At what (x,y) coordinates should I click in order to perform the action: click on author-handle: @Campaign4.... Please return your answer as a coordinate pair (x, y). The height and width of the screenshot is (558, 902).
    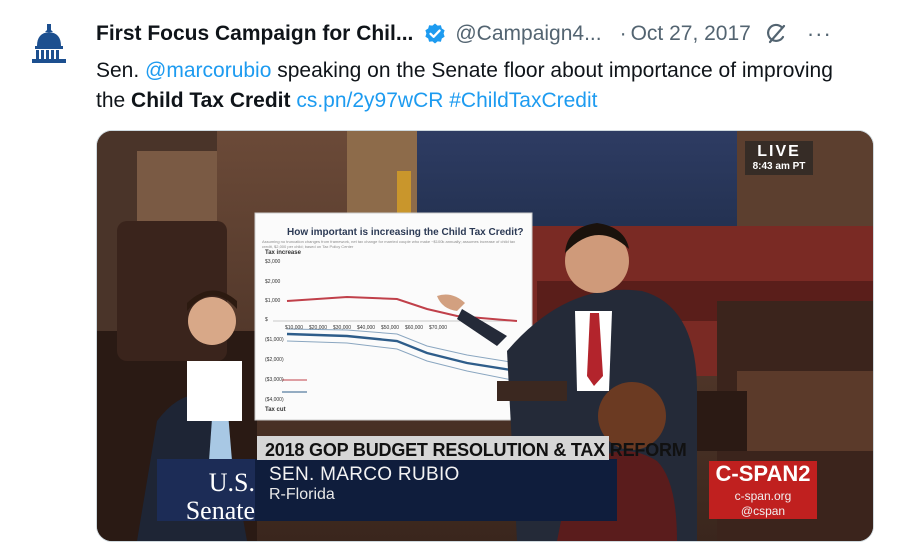
    Looking at the image, I should click on (528, 34).